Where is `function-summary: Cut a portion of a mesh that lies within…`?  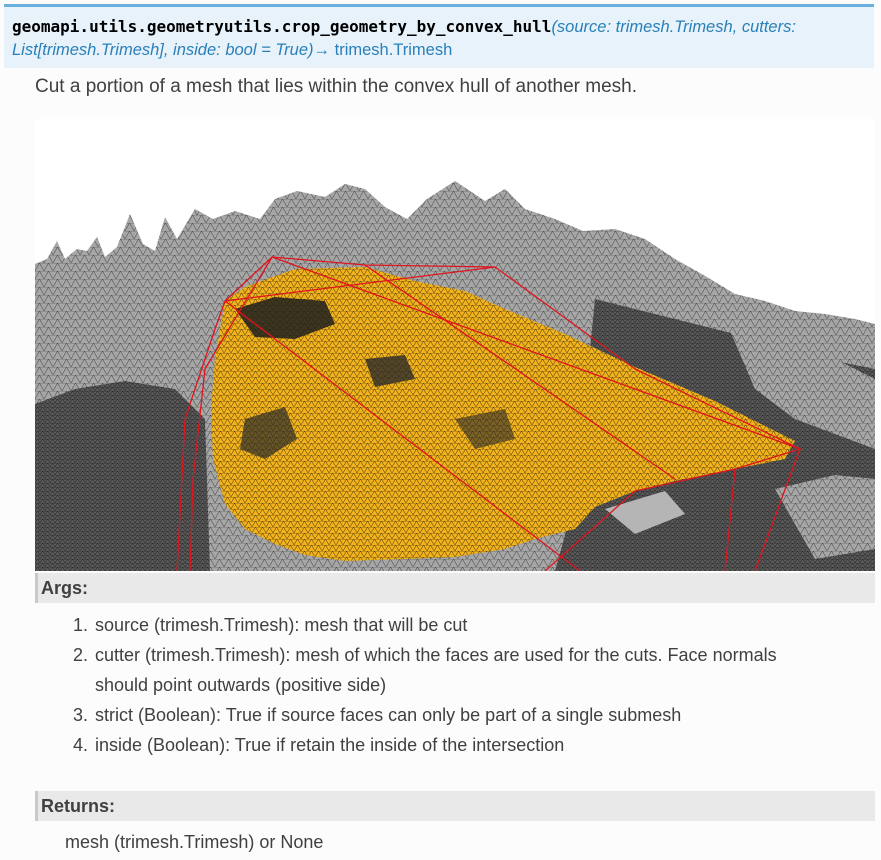 function-summary: Cut a portion of a mesh that lies within… is located at coordinates (336, 86).